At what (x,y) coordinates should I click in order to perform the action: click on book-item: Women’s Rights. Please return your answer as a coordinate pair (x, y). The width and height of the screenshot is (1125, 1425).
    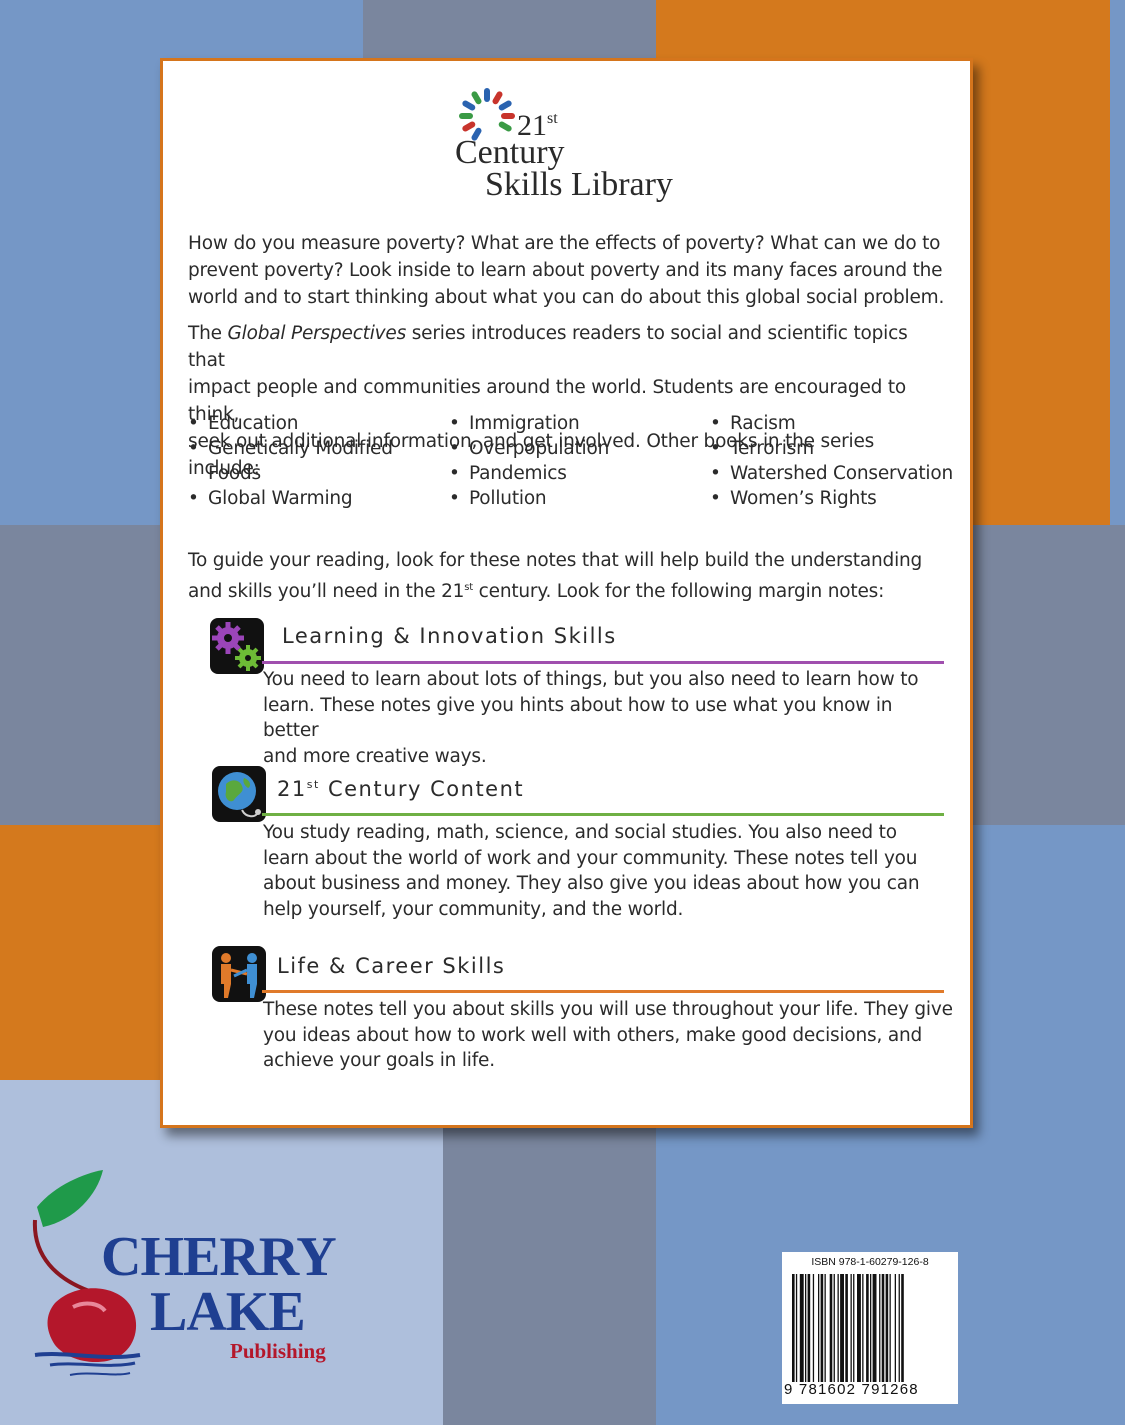
    Looking at the image, I should click on (831, 498).